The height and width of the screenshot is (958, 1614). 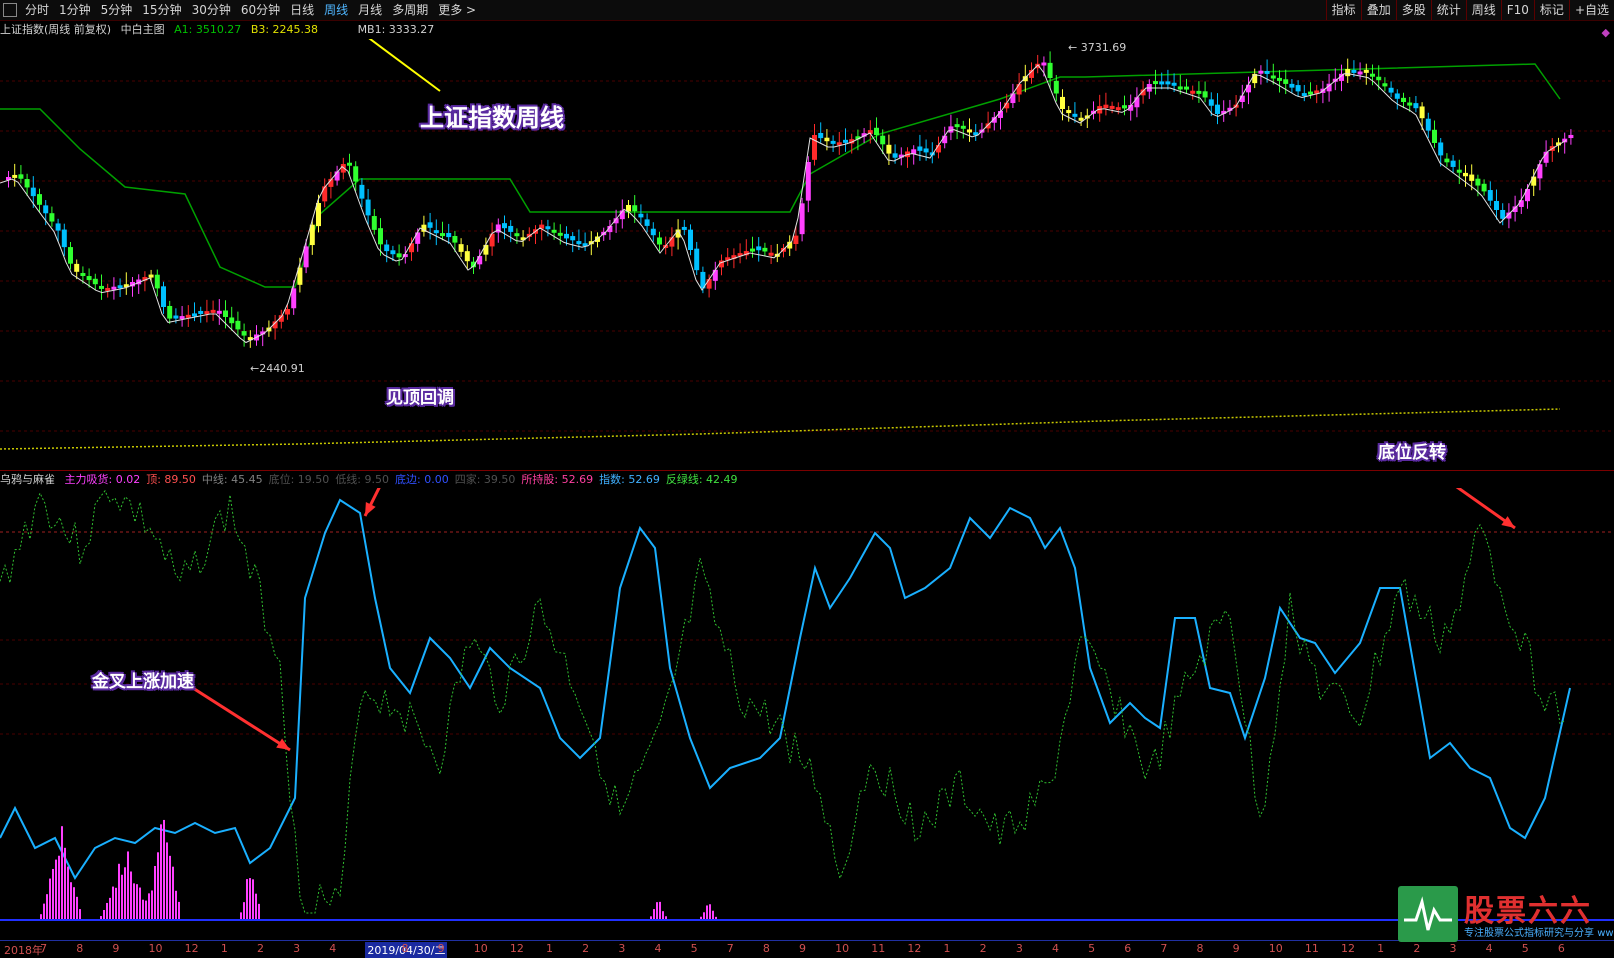 What do you see at coordinates (1517, 10) in the screenshot?
I see `f10-button: F10` at bounding box center [1517, 10].